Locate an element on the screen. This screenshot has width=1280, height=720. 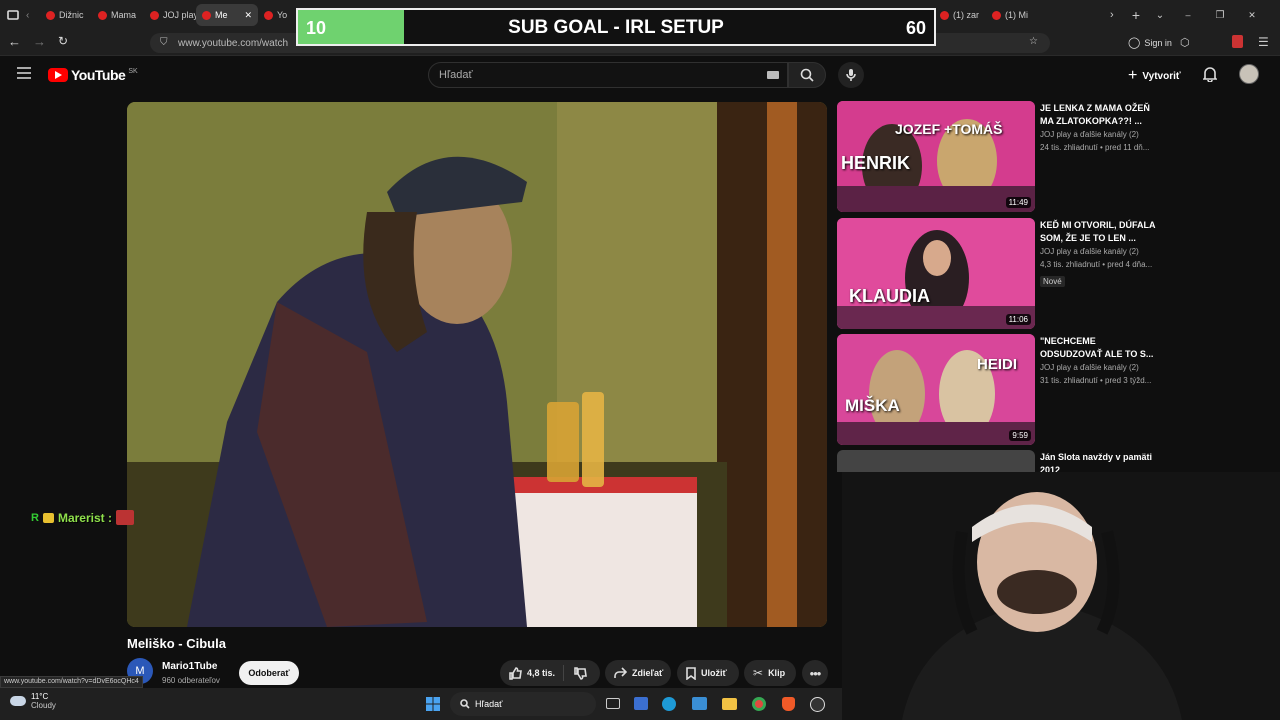
thumbnail-names-top: HEIDI is located at coordinates (997, 364).